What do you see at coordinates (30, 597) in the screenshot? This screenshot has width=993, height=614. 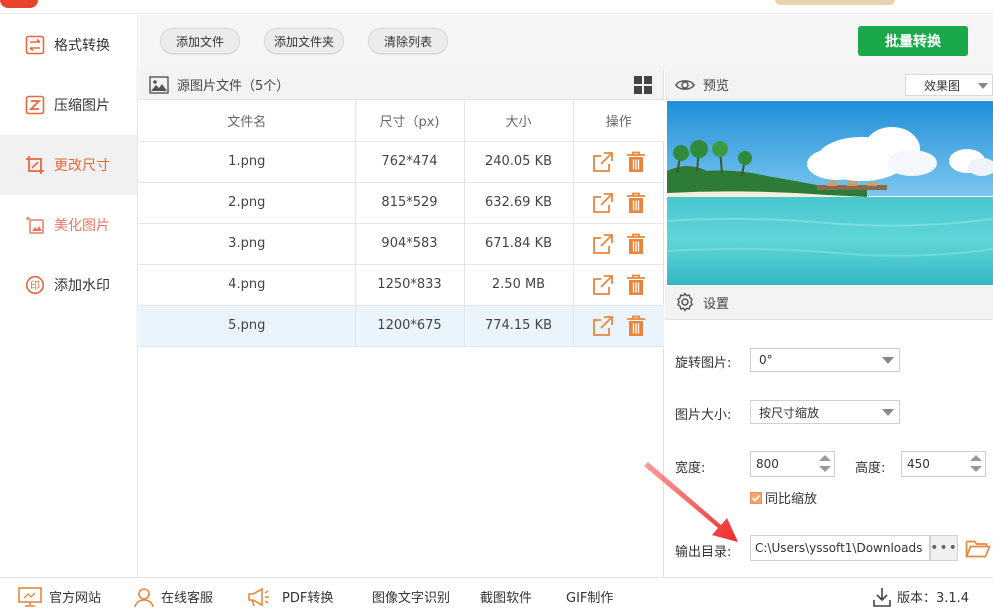 I see `monitor-icon` at bounding box center [30, 597].